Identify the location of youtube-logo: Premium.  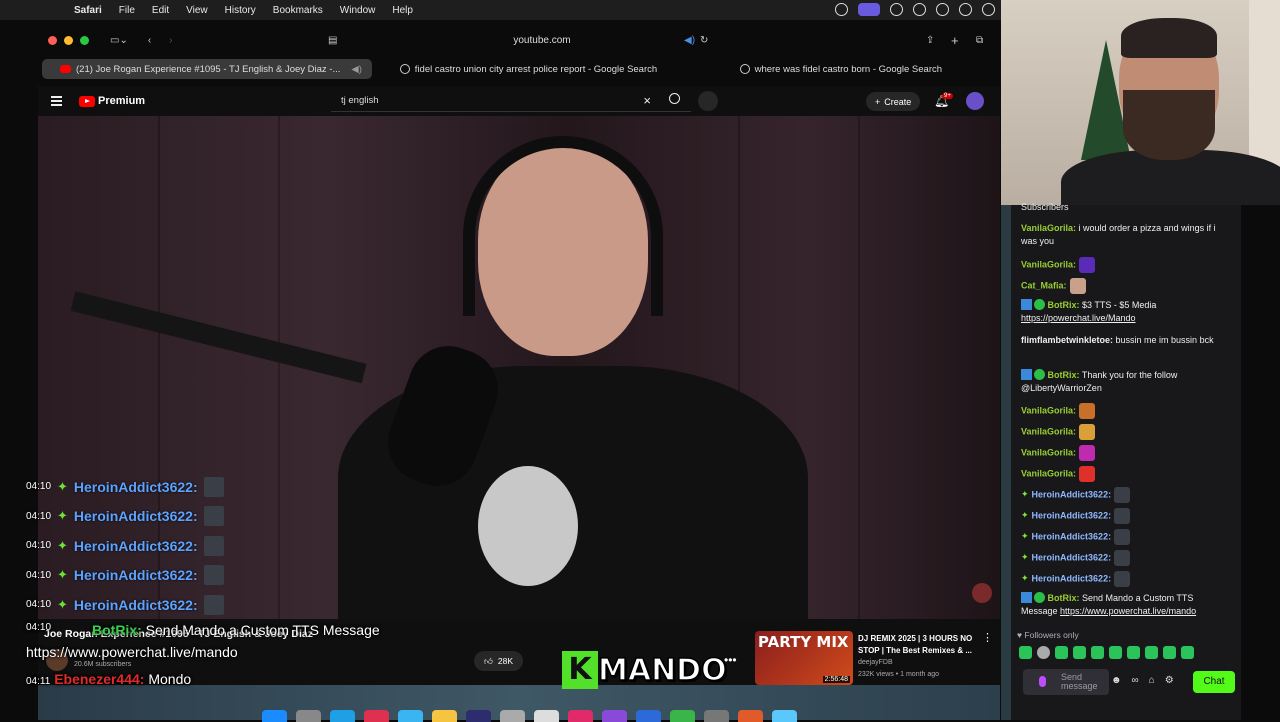
(112, 101).